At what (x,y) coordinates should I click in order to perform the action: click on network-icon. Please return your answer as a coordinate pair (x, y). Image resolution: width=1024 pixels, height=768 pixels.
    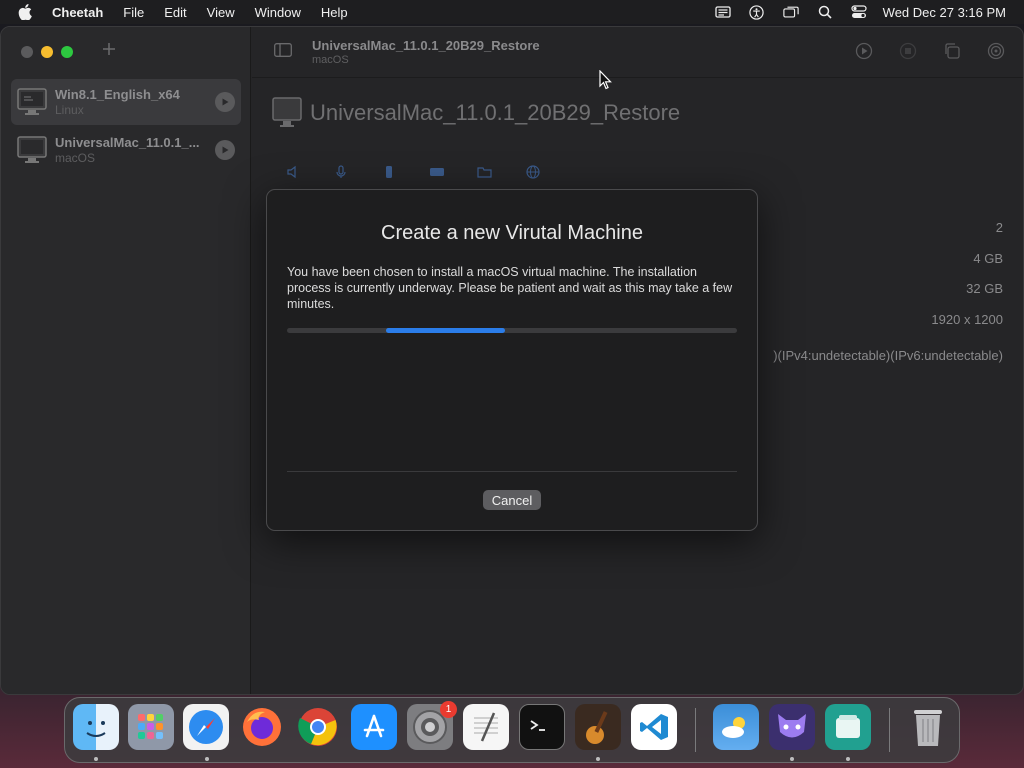
    Looking at the image, I should click on (533, 172).